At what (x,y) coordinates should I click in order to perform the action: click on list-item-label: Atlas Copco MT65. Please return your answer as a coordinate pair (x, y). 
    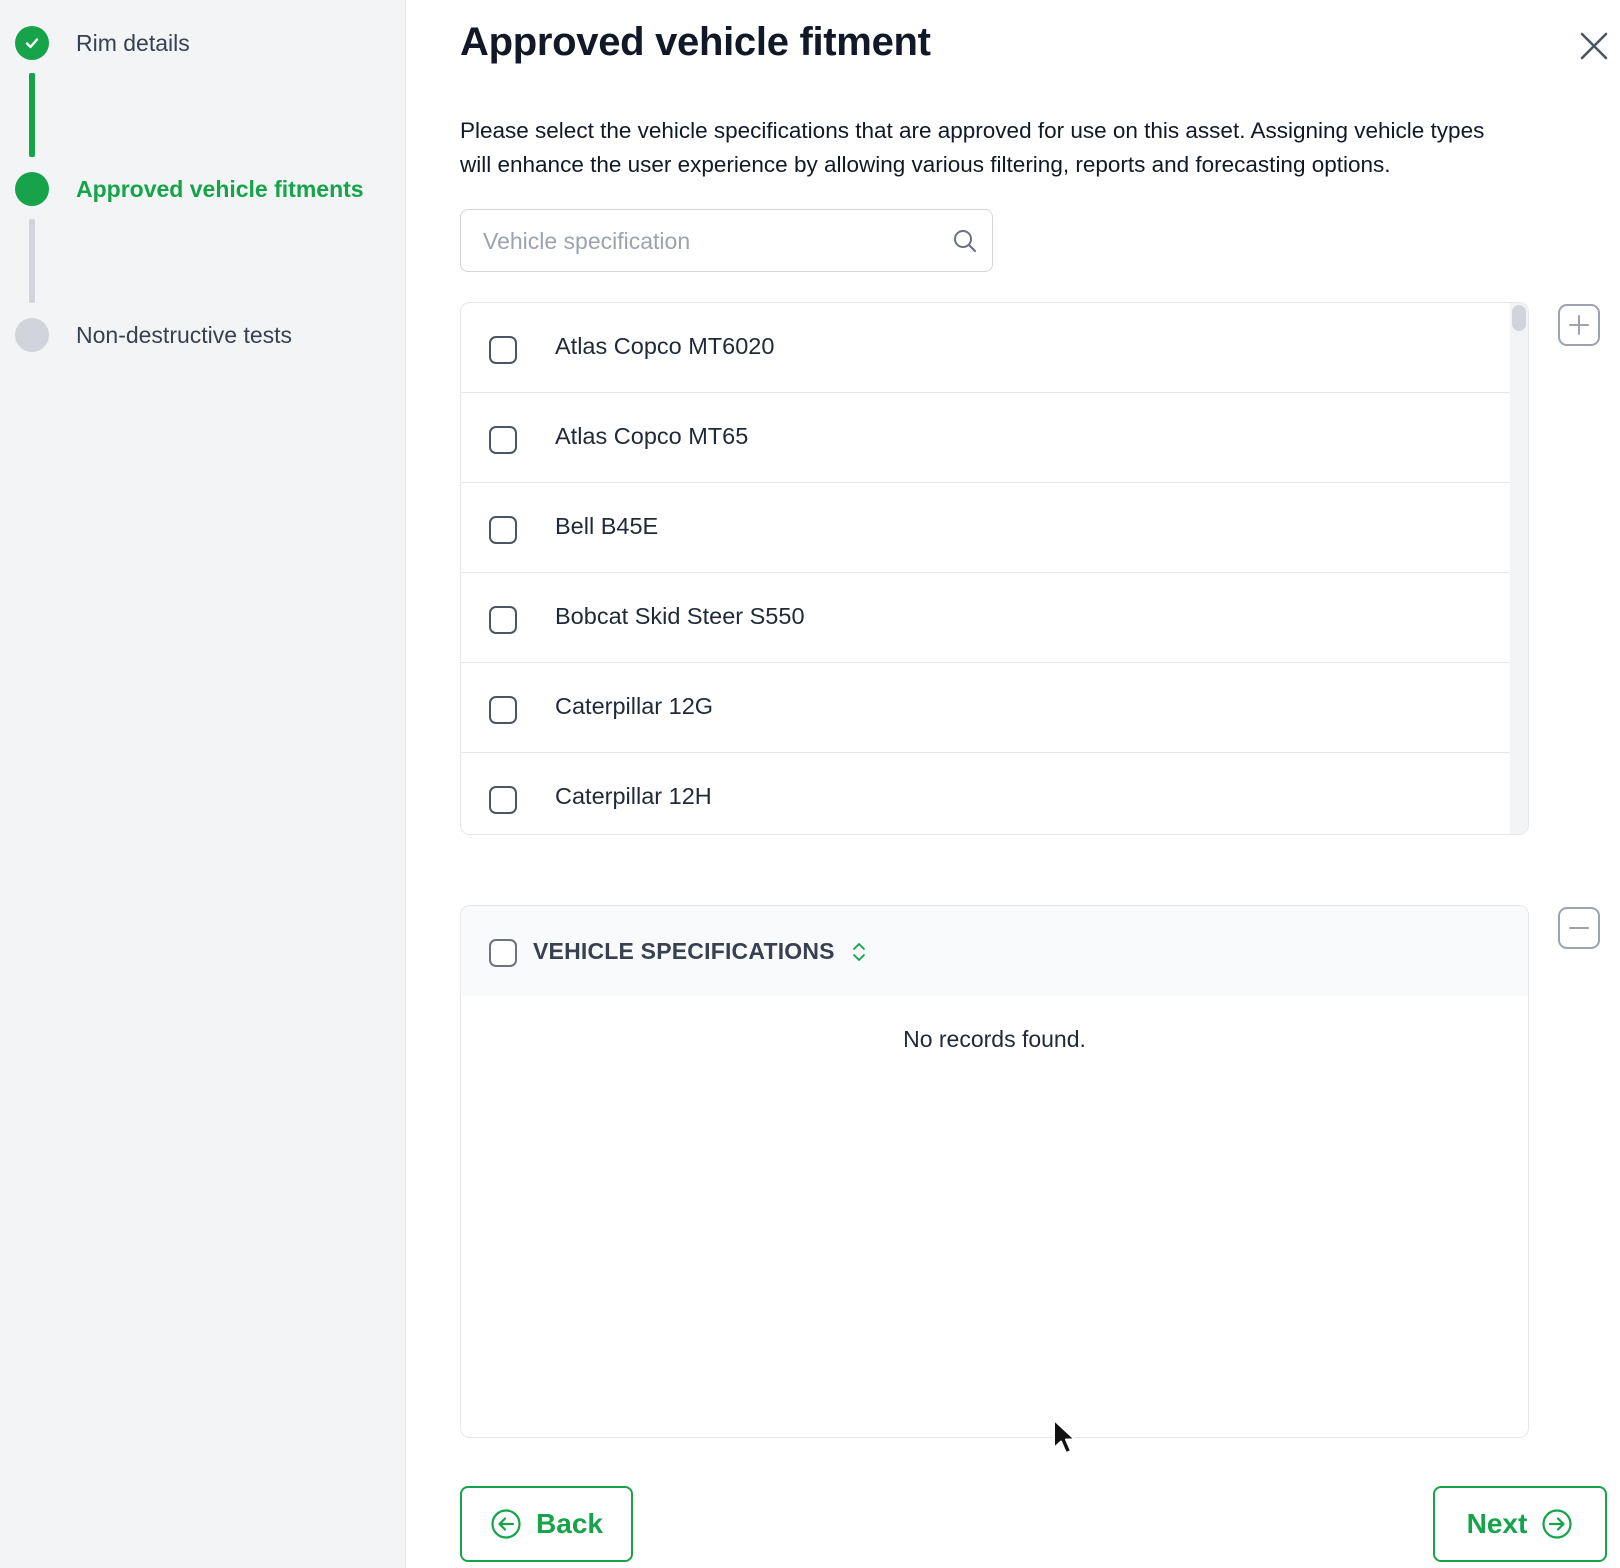
    Looking at the image, I should click on (652, 436).